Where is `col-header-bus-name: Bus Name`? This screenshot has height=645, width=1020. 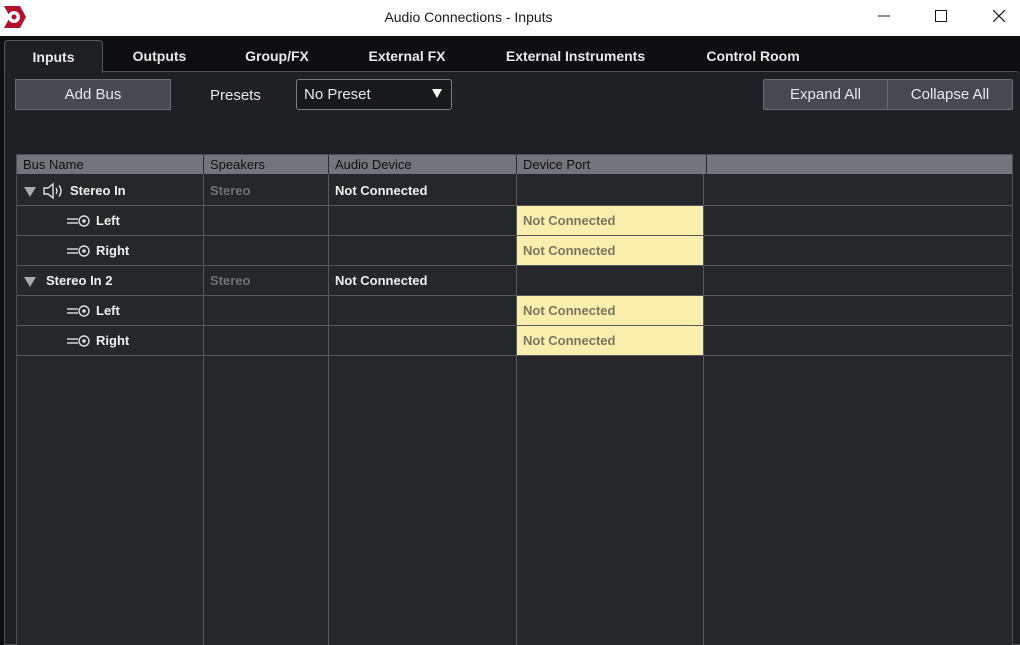
col-header-bus-name: Bus Name is located at coordinates (110, 164).